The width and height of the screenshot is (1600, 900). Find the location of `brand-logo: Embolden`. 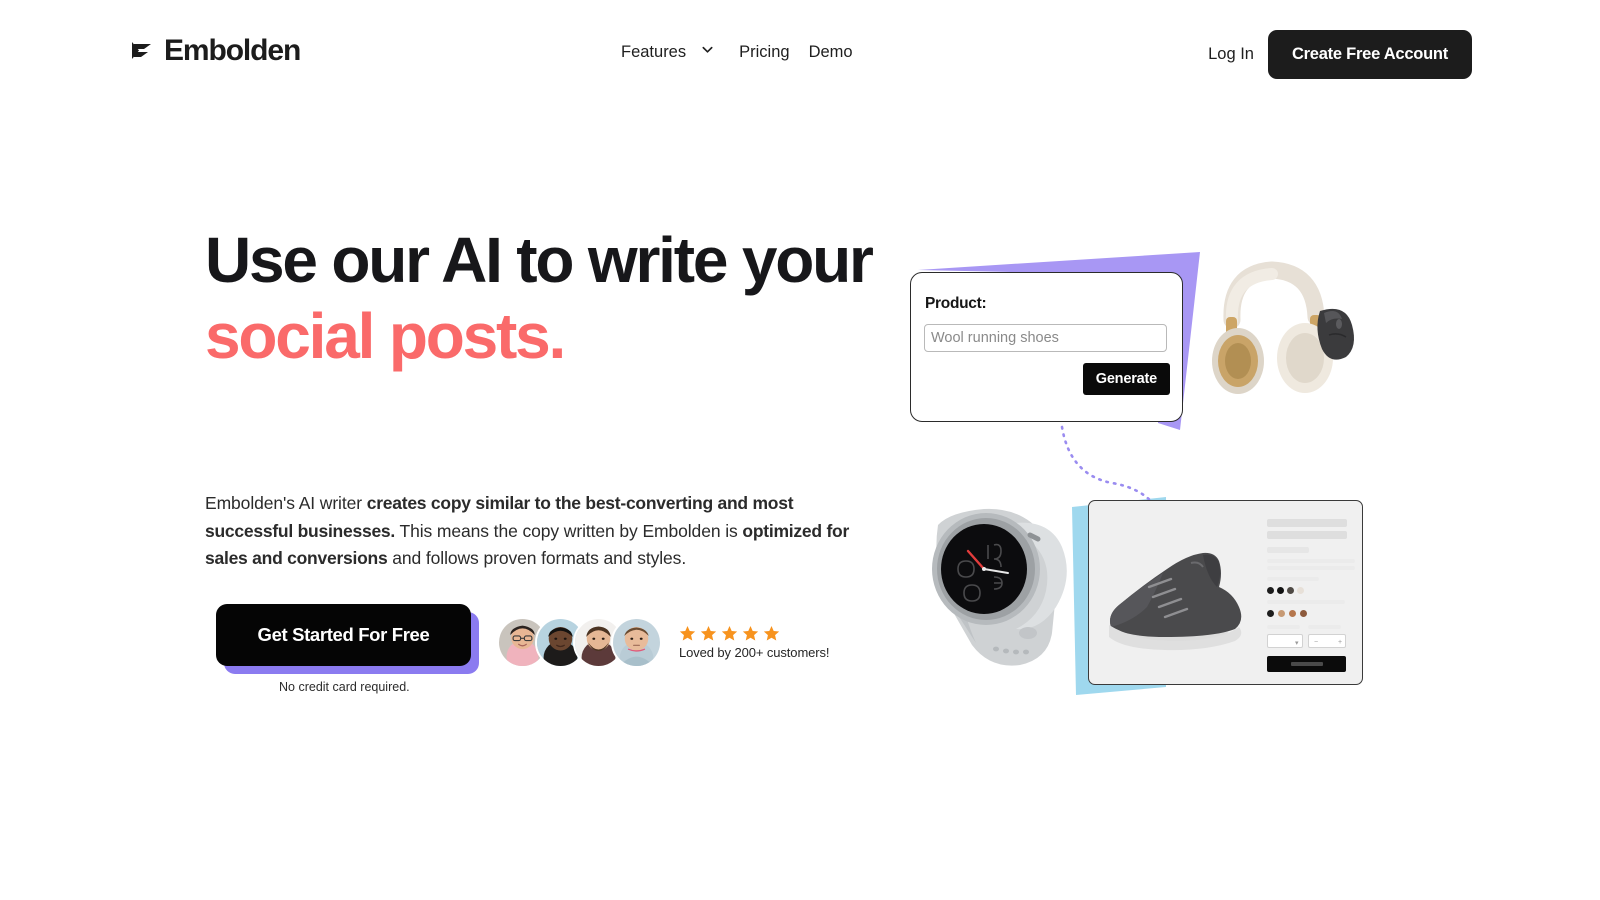

brand-logo: Embolden is located at coordinates (216, 50).